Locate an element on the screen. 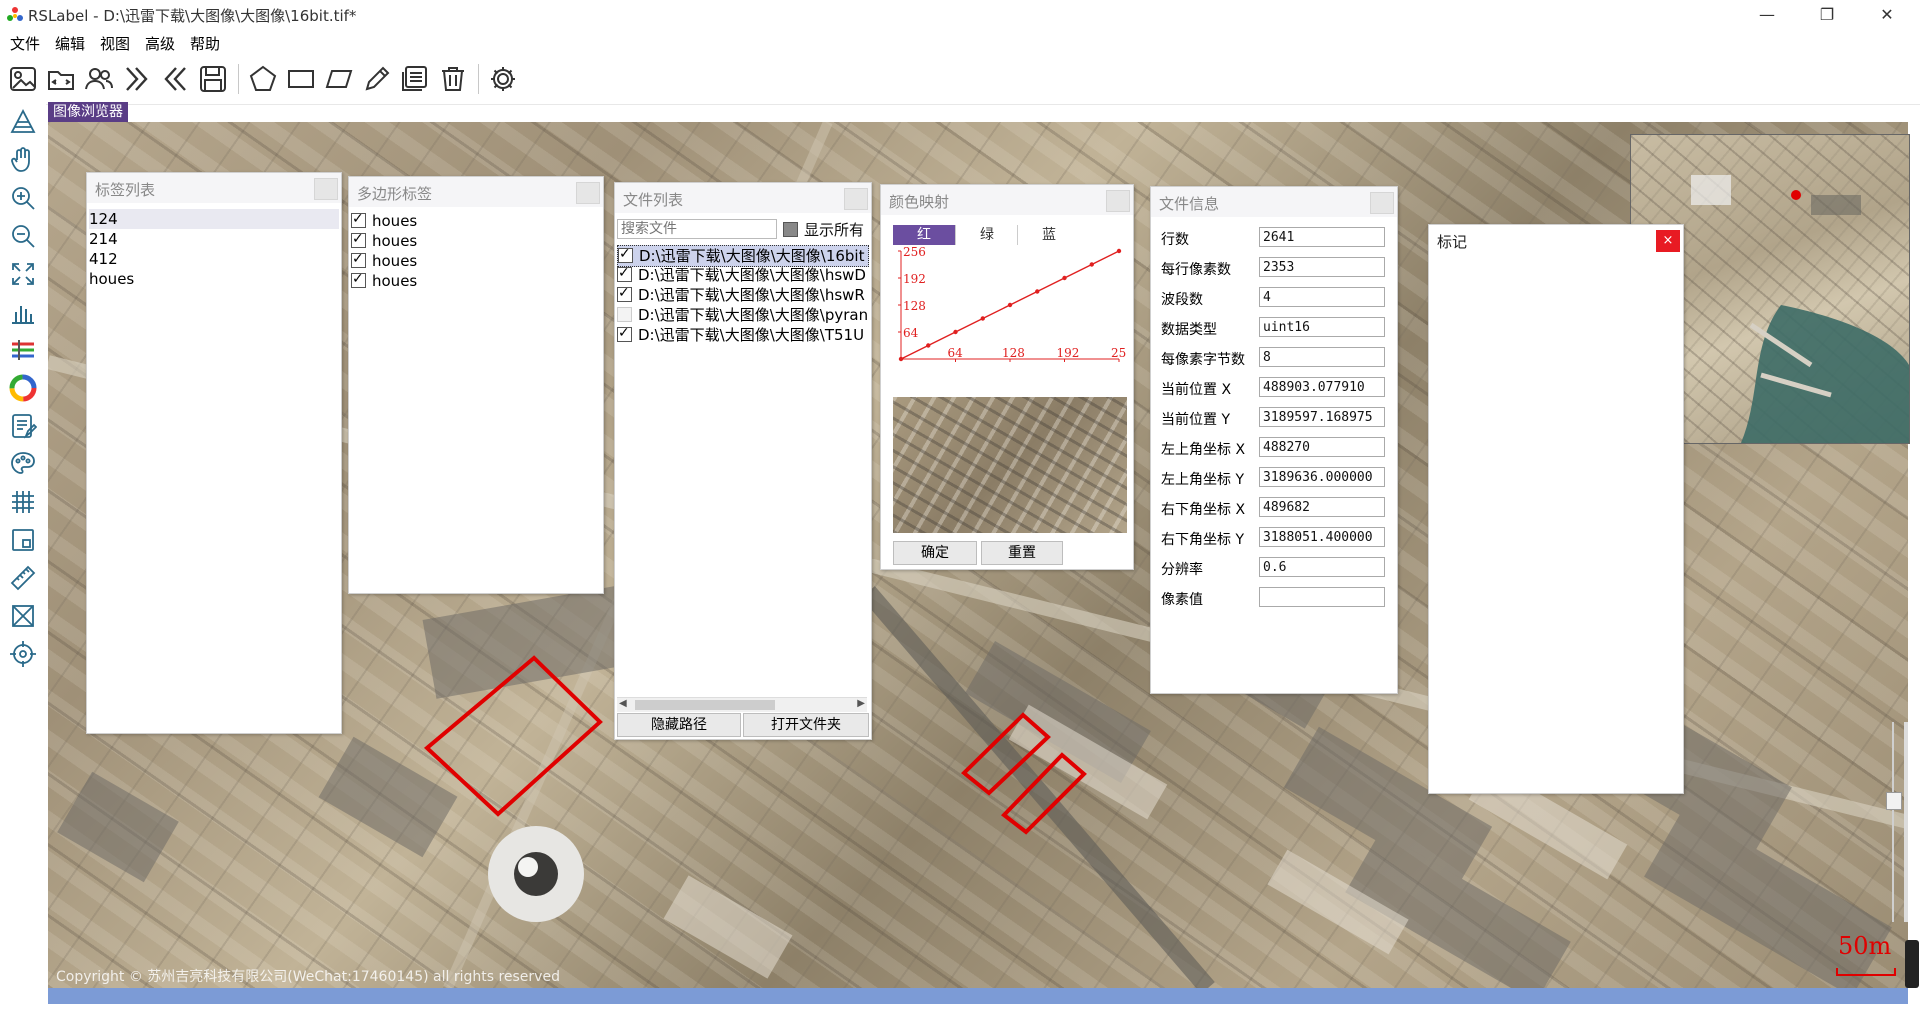 The image size is (1920, 1021). image-viewer-tab: 图像浏览器 is located at coordinates (88, 112).